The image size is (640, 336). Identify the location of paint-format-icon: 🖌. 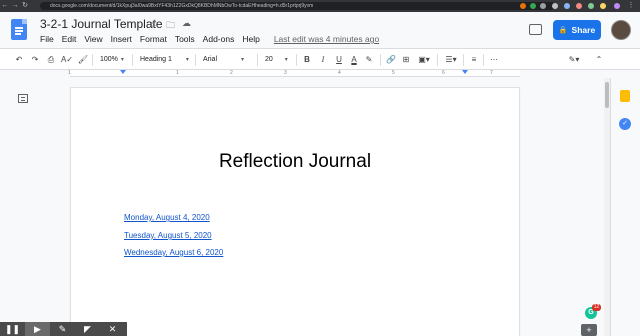
(83, 60).